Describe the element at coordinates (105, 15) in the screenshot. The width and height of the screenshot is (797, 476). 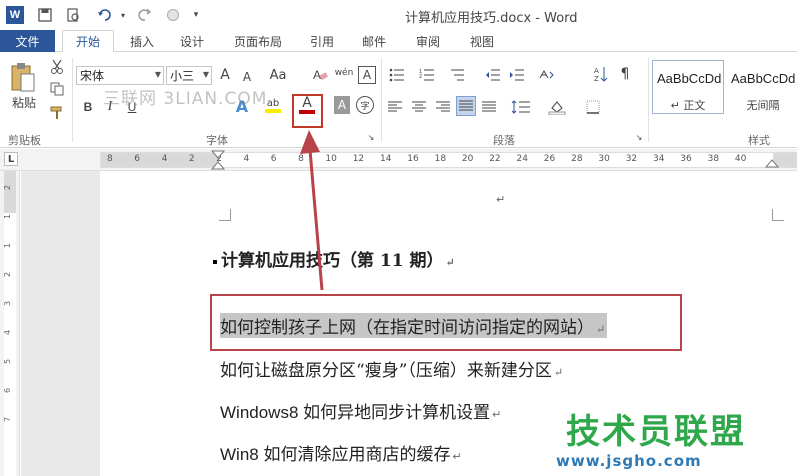
I see `undo-icon` at that location.